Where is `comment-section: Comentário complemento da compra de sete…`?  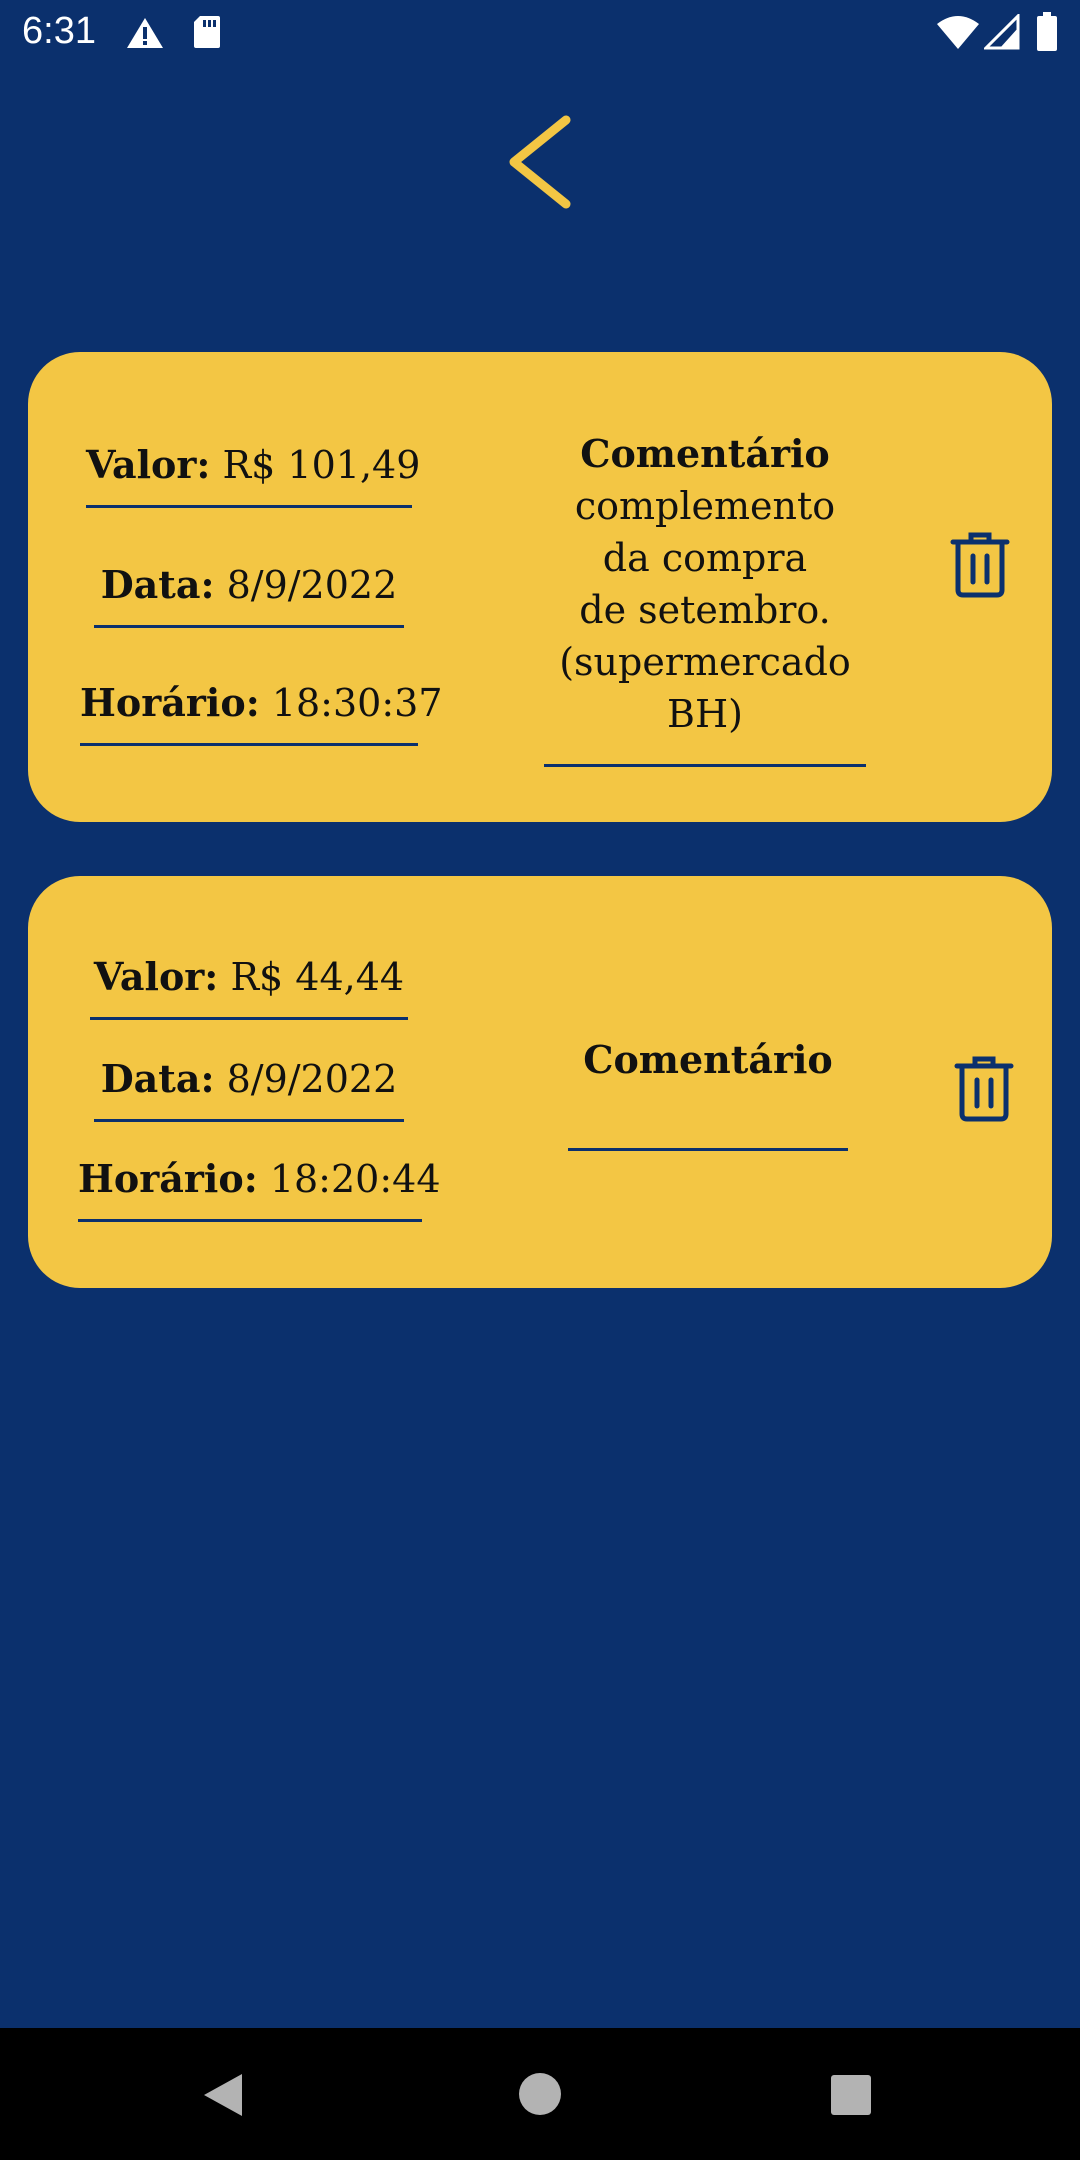 comment-section: Comentário complemento da compra de sete… is located at coordinates (705, 597).